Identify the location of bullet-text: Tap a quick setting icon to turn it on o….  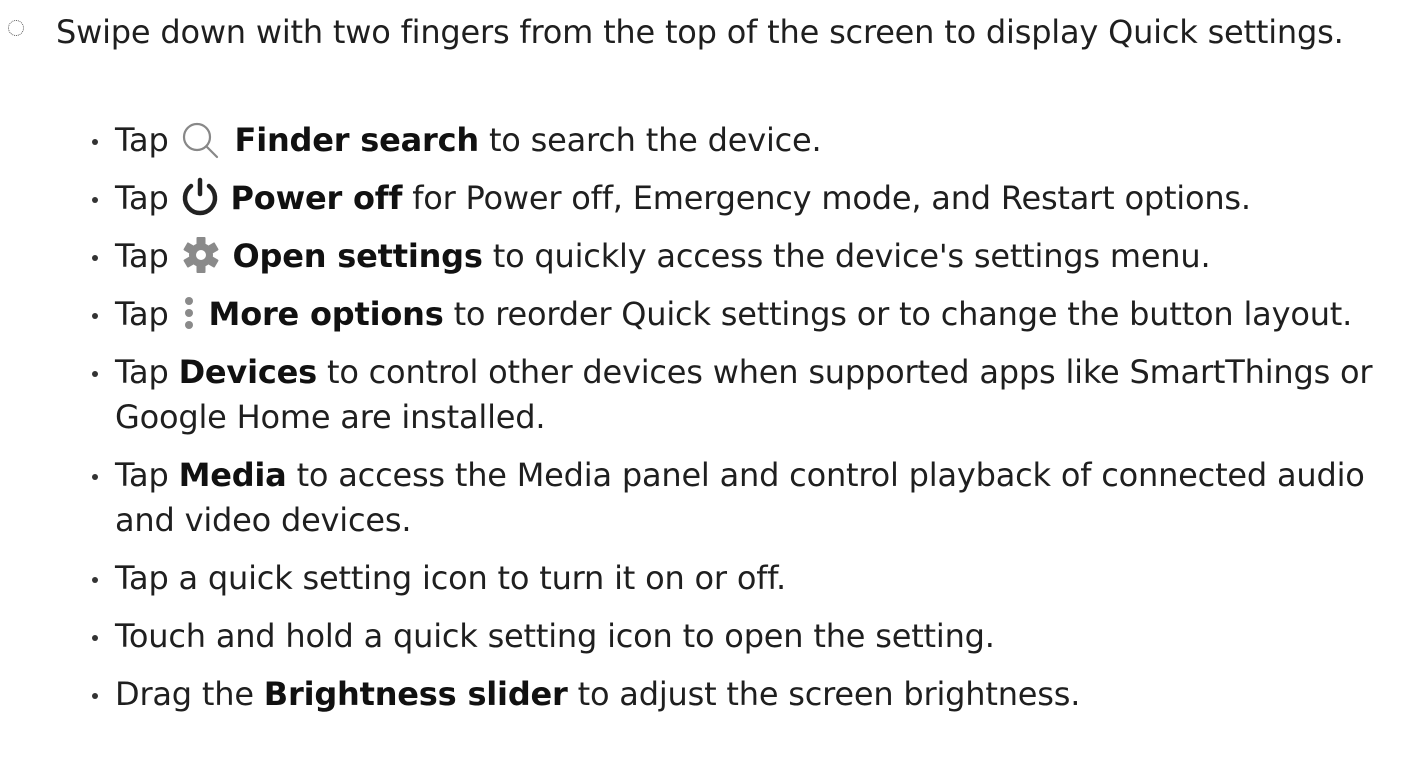
(451, 578).